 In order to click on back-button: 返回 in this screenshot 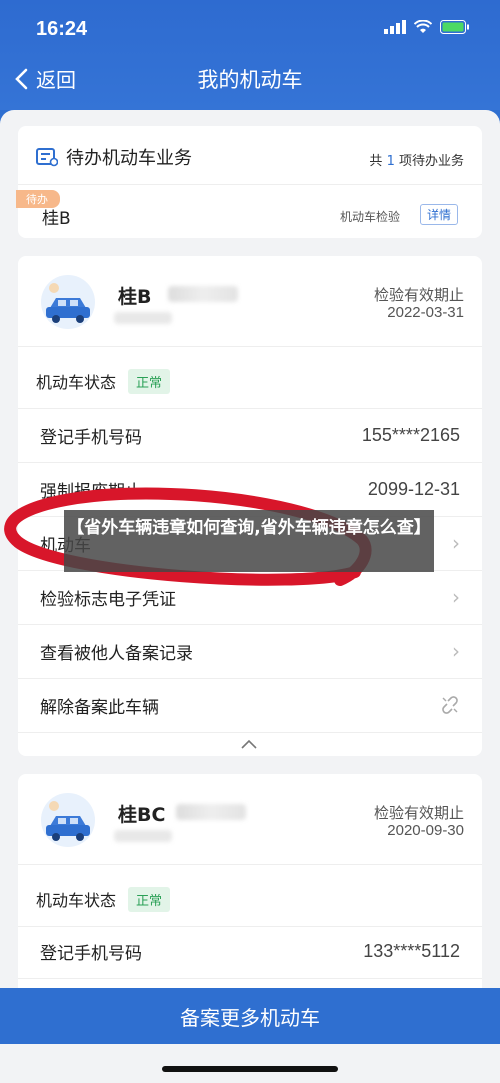, I will do `click(45, 78)`.